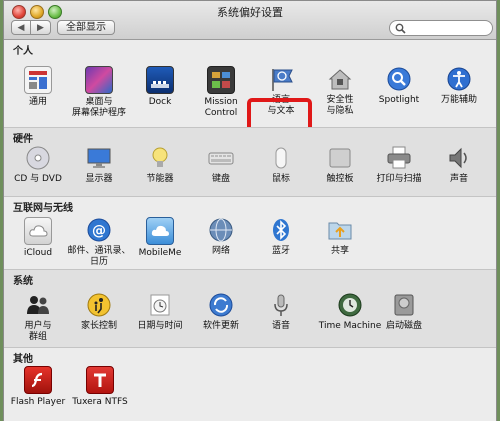 This screenshot has width=500, height=421. Describe the element at coordinates (340, 91) in the screenshot. I see `pane-security-privacy: 安全性 与隐私` at that location.